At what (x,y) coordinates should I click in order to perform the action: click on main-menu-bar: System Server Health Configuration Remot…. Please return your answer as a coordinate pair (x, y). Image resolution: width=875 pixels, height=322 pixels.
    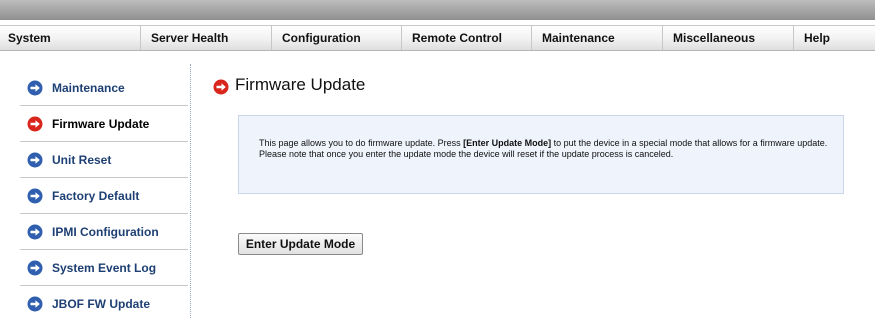
    Looking at the image, I should click on (437, 38).